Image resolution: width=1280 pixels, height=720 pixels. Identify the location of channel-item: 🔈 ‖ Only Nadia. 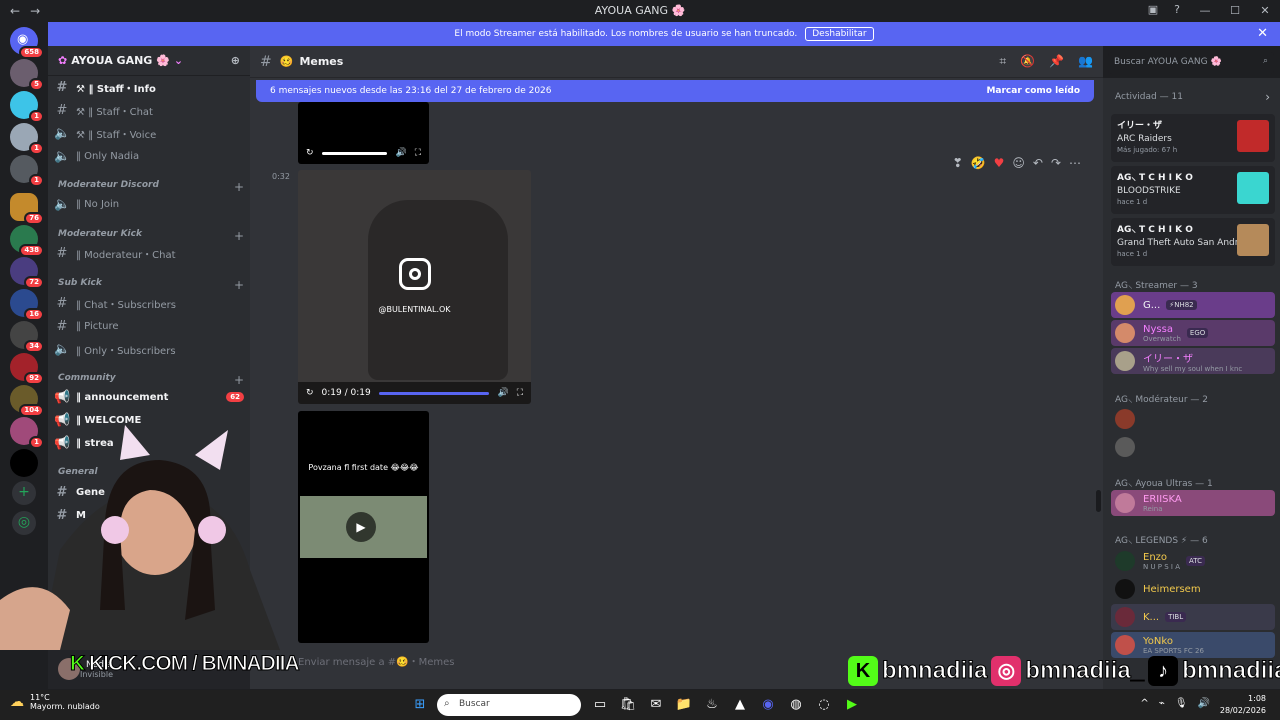
(149, 156).